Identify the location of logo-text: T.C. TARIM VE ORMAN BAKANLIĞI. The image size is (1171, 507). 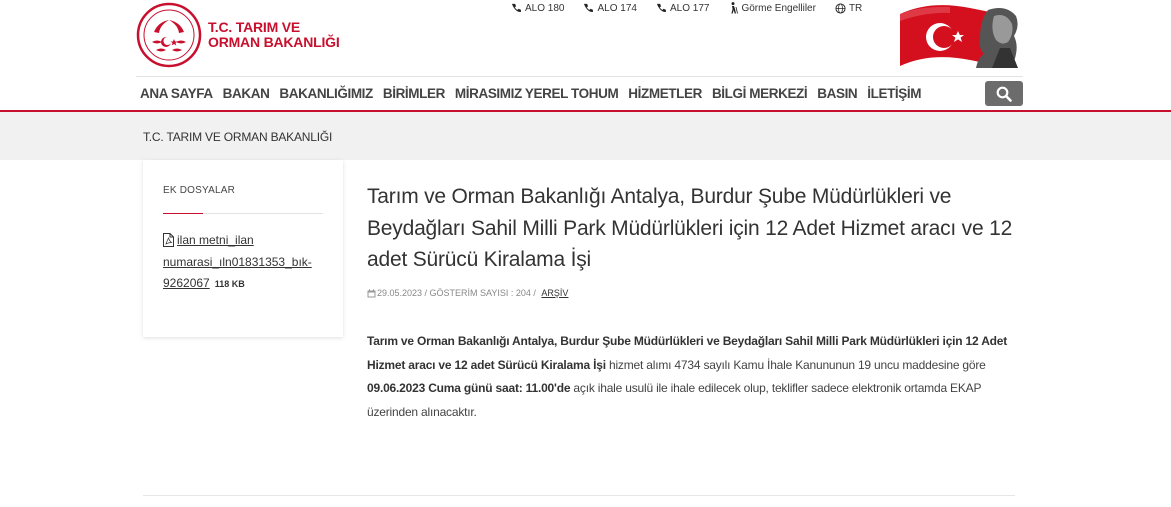
(274, 35).